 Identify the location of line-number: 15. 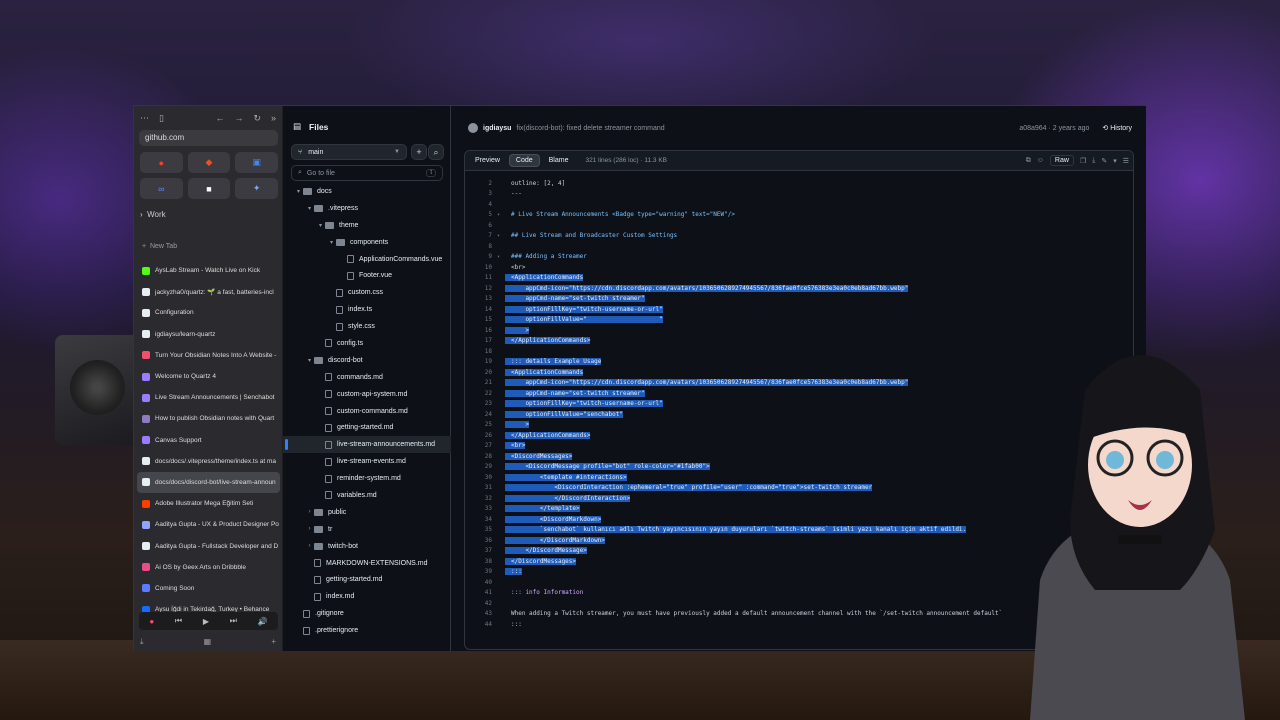
(478, 319).